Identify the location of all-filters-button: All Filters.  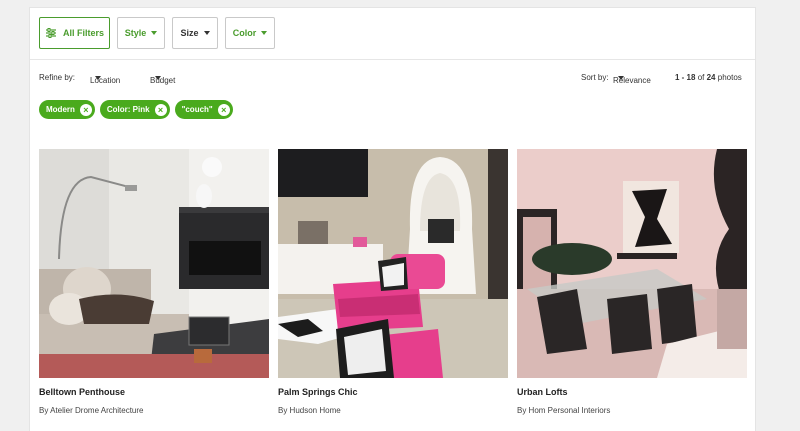
(74, 33).